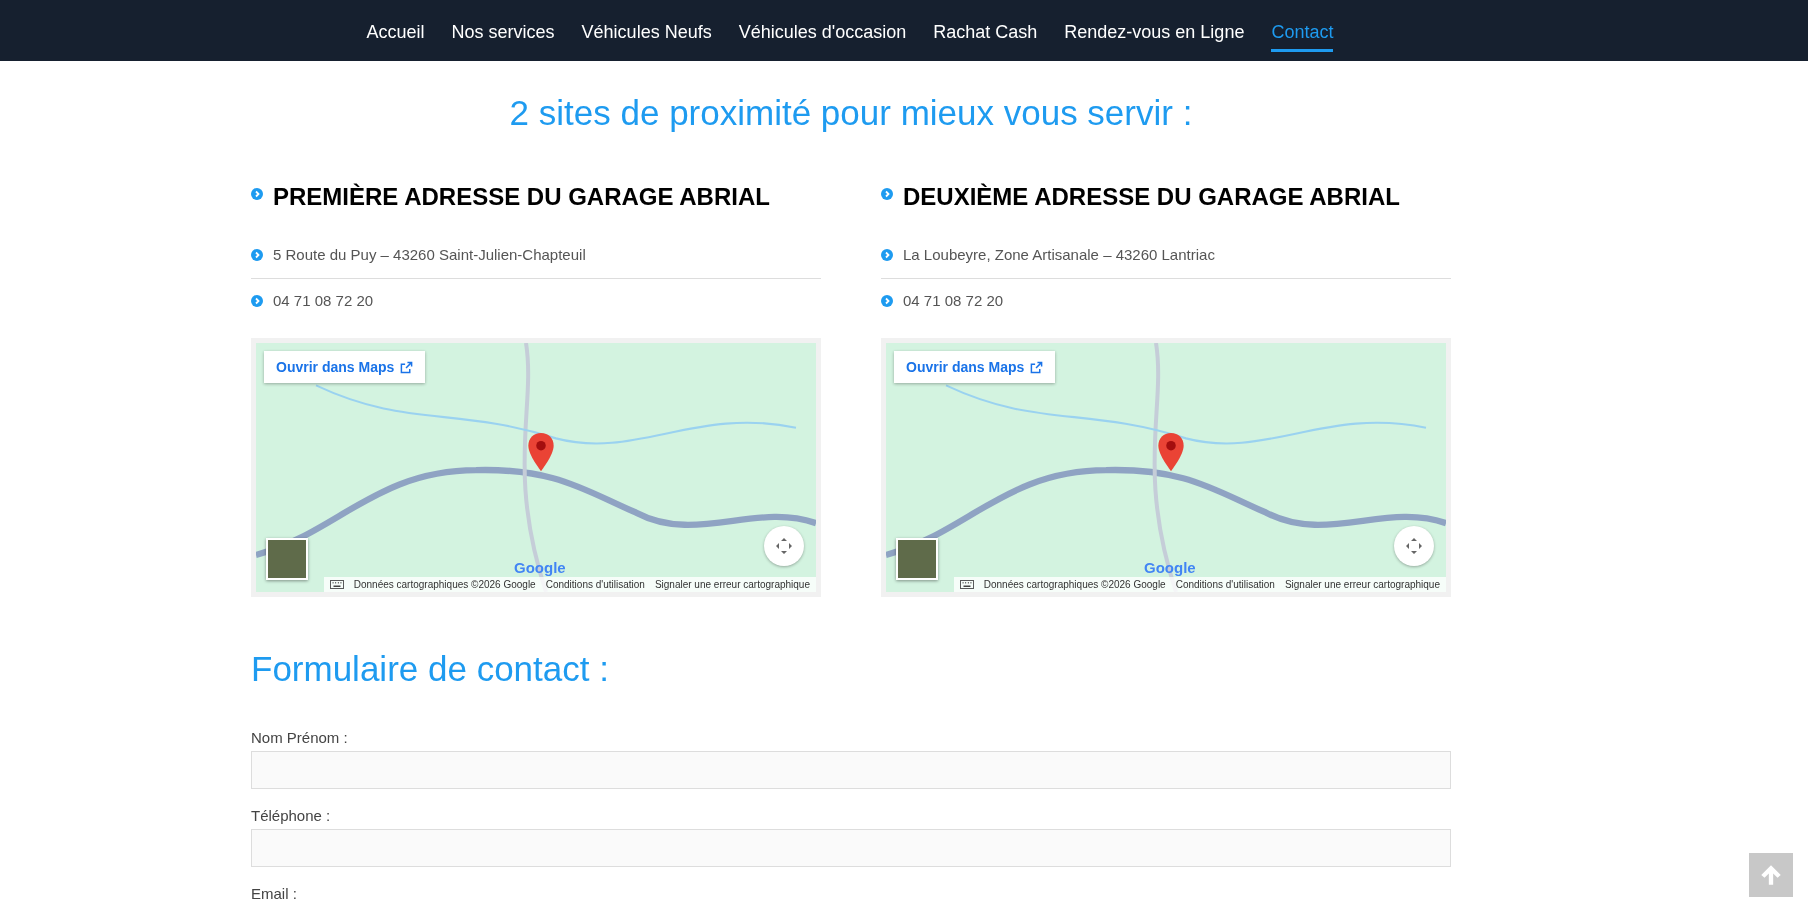  Describe the element at coordinates (430, 669) in the screenshot. I see `form-title: Formulaire de contact :` at that location.